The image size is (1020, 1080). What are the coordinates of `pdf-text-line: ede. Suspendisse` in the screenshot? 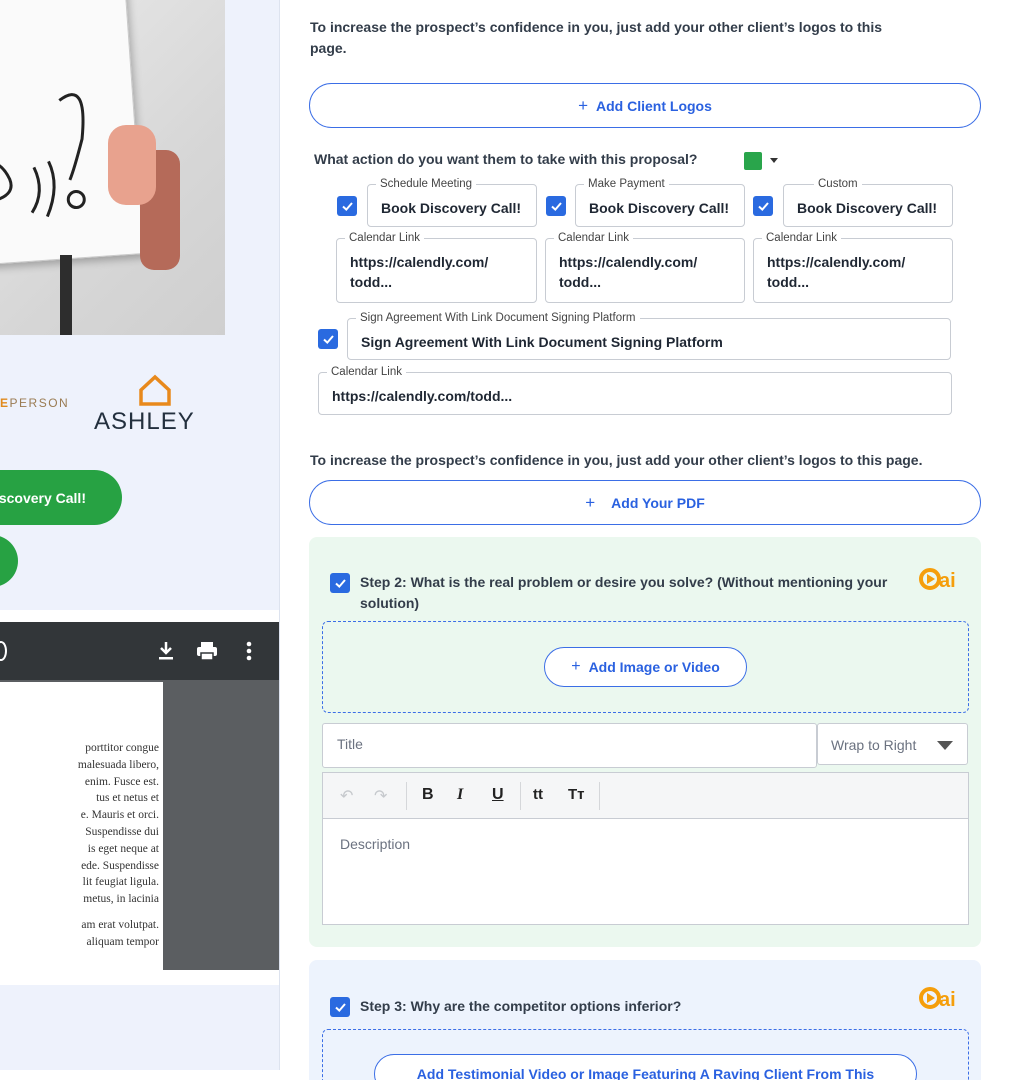 It's located at (120, 865).